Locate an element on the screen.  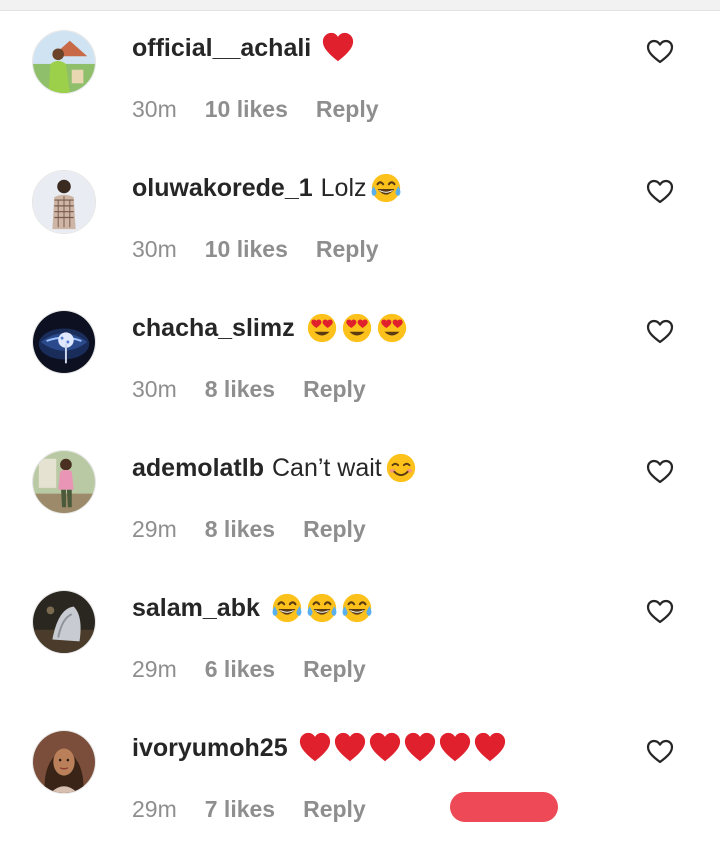
comment-body: Can’t wait is located at coordinates (326, 467).